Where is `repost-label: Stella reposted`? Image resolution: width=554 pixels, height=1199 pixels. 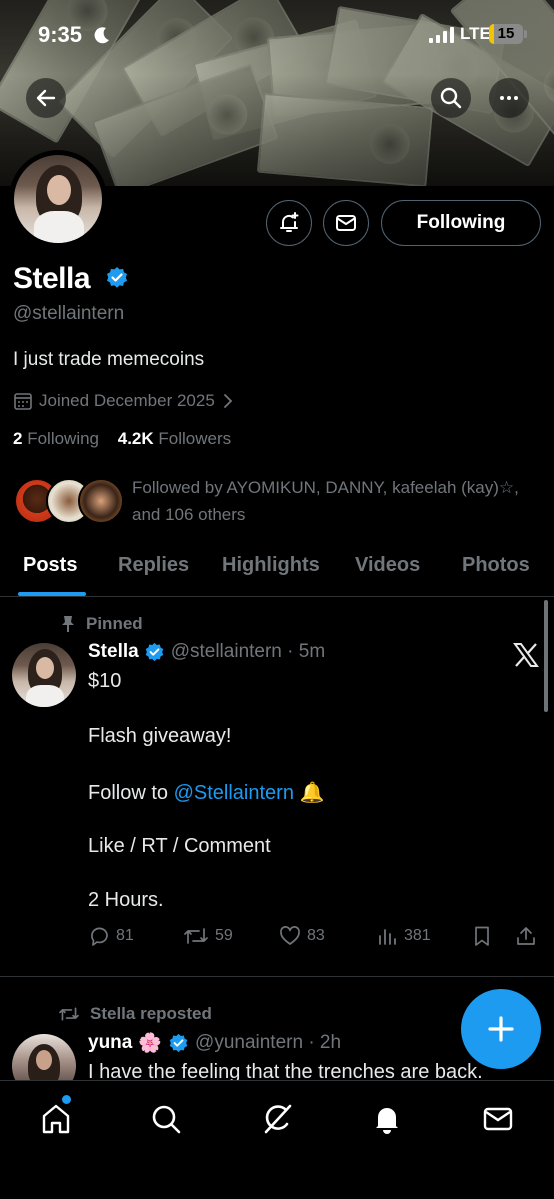
repost-label: Stella reposted is located at coordinates (151, 1013).